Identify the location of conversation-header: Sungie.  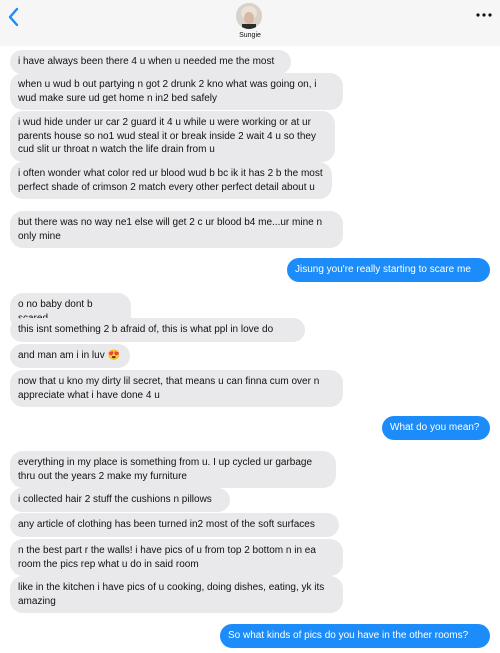
(250, 23).